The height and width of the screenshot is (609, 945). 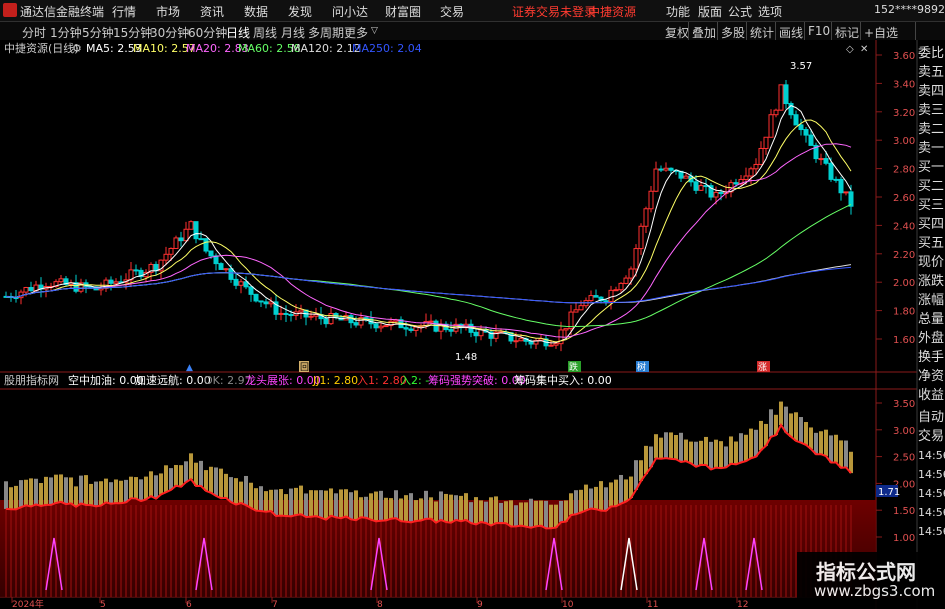 I want to click on trade-login-alert: 证券交易未登录, so click(x=554, y=11).